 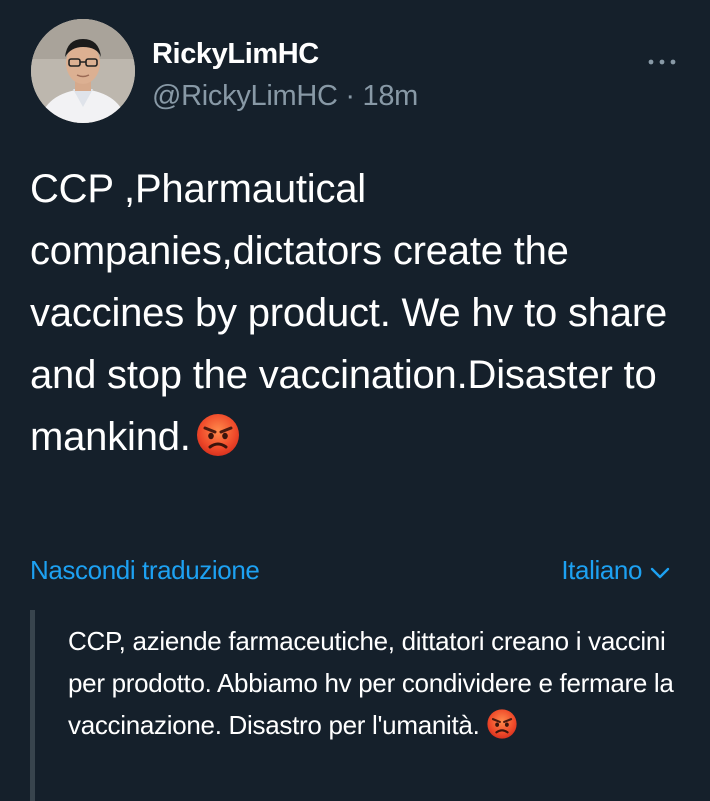 I want to click on avatar-photo, so click(x=83, y=71).